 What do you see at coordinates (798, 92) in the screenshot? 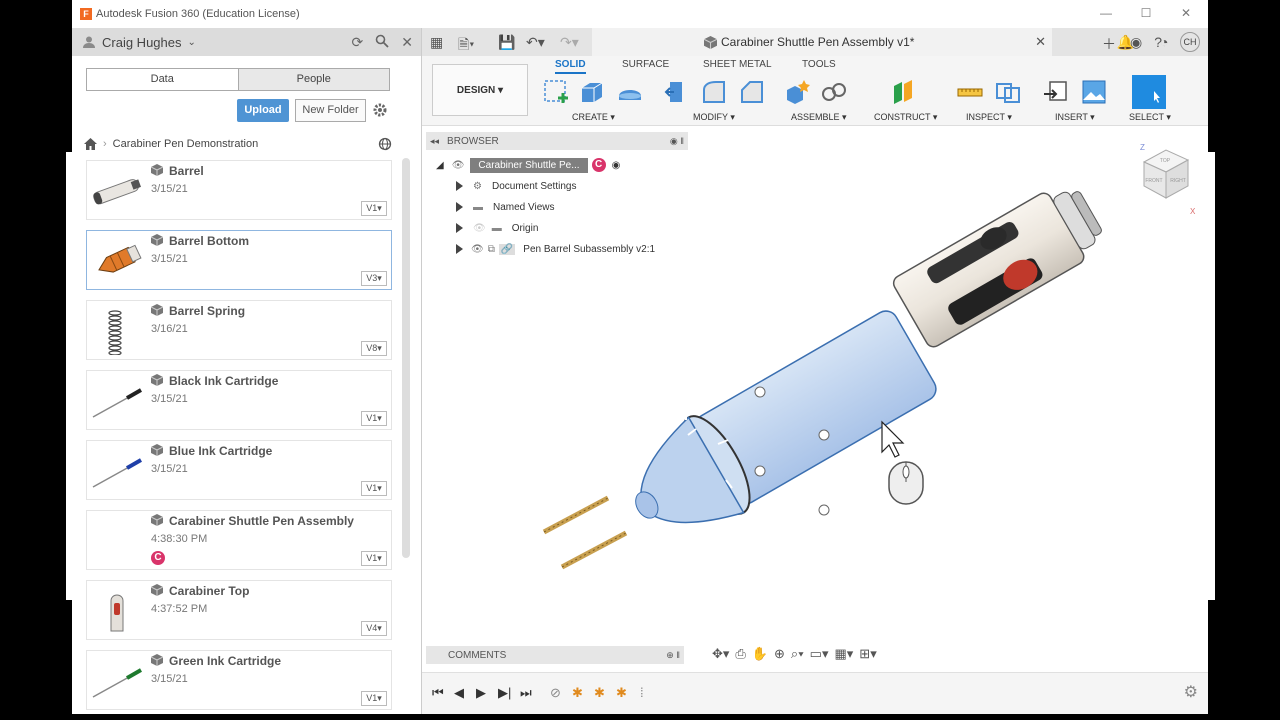
I see `new-component-icon` at bounding box center [798, 92].